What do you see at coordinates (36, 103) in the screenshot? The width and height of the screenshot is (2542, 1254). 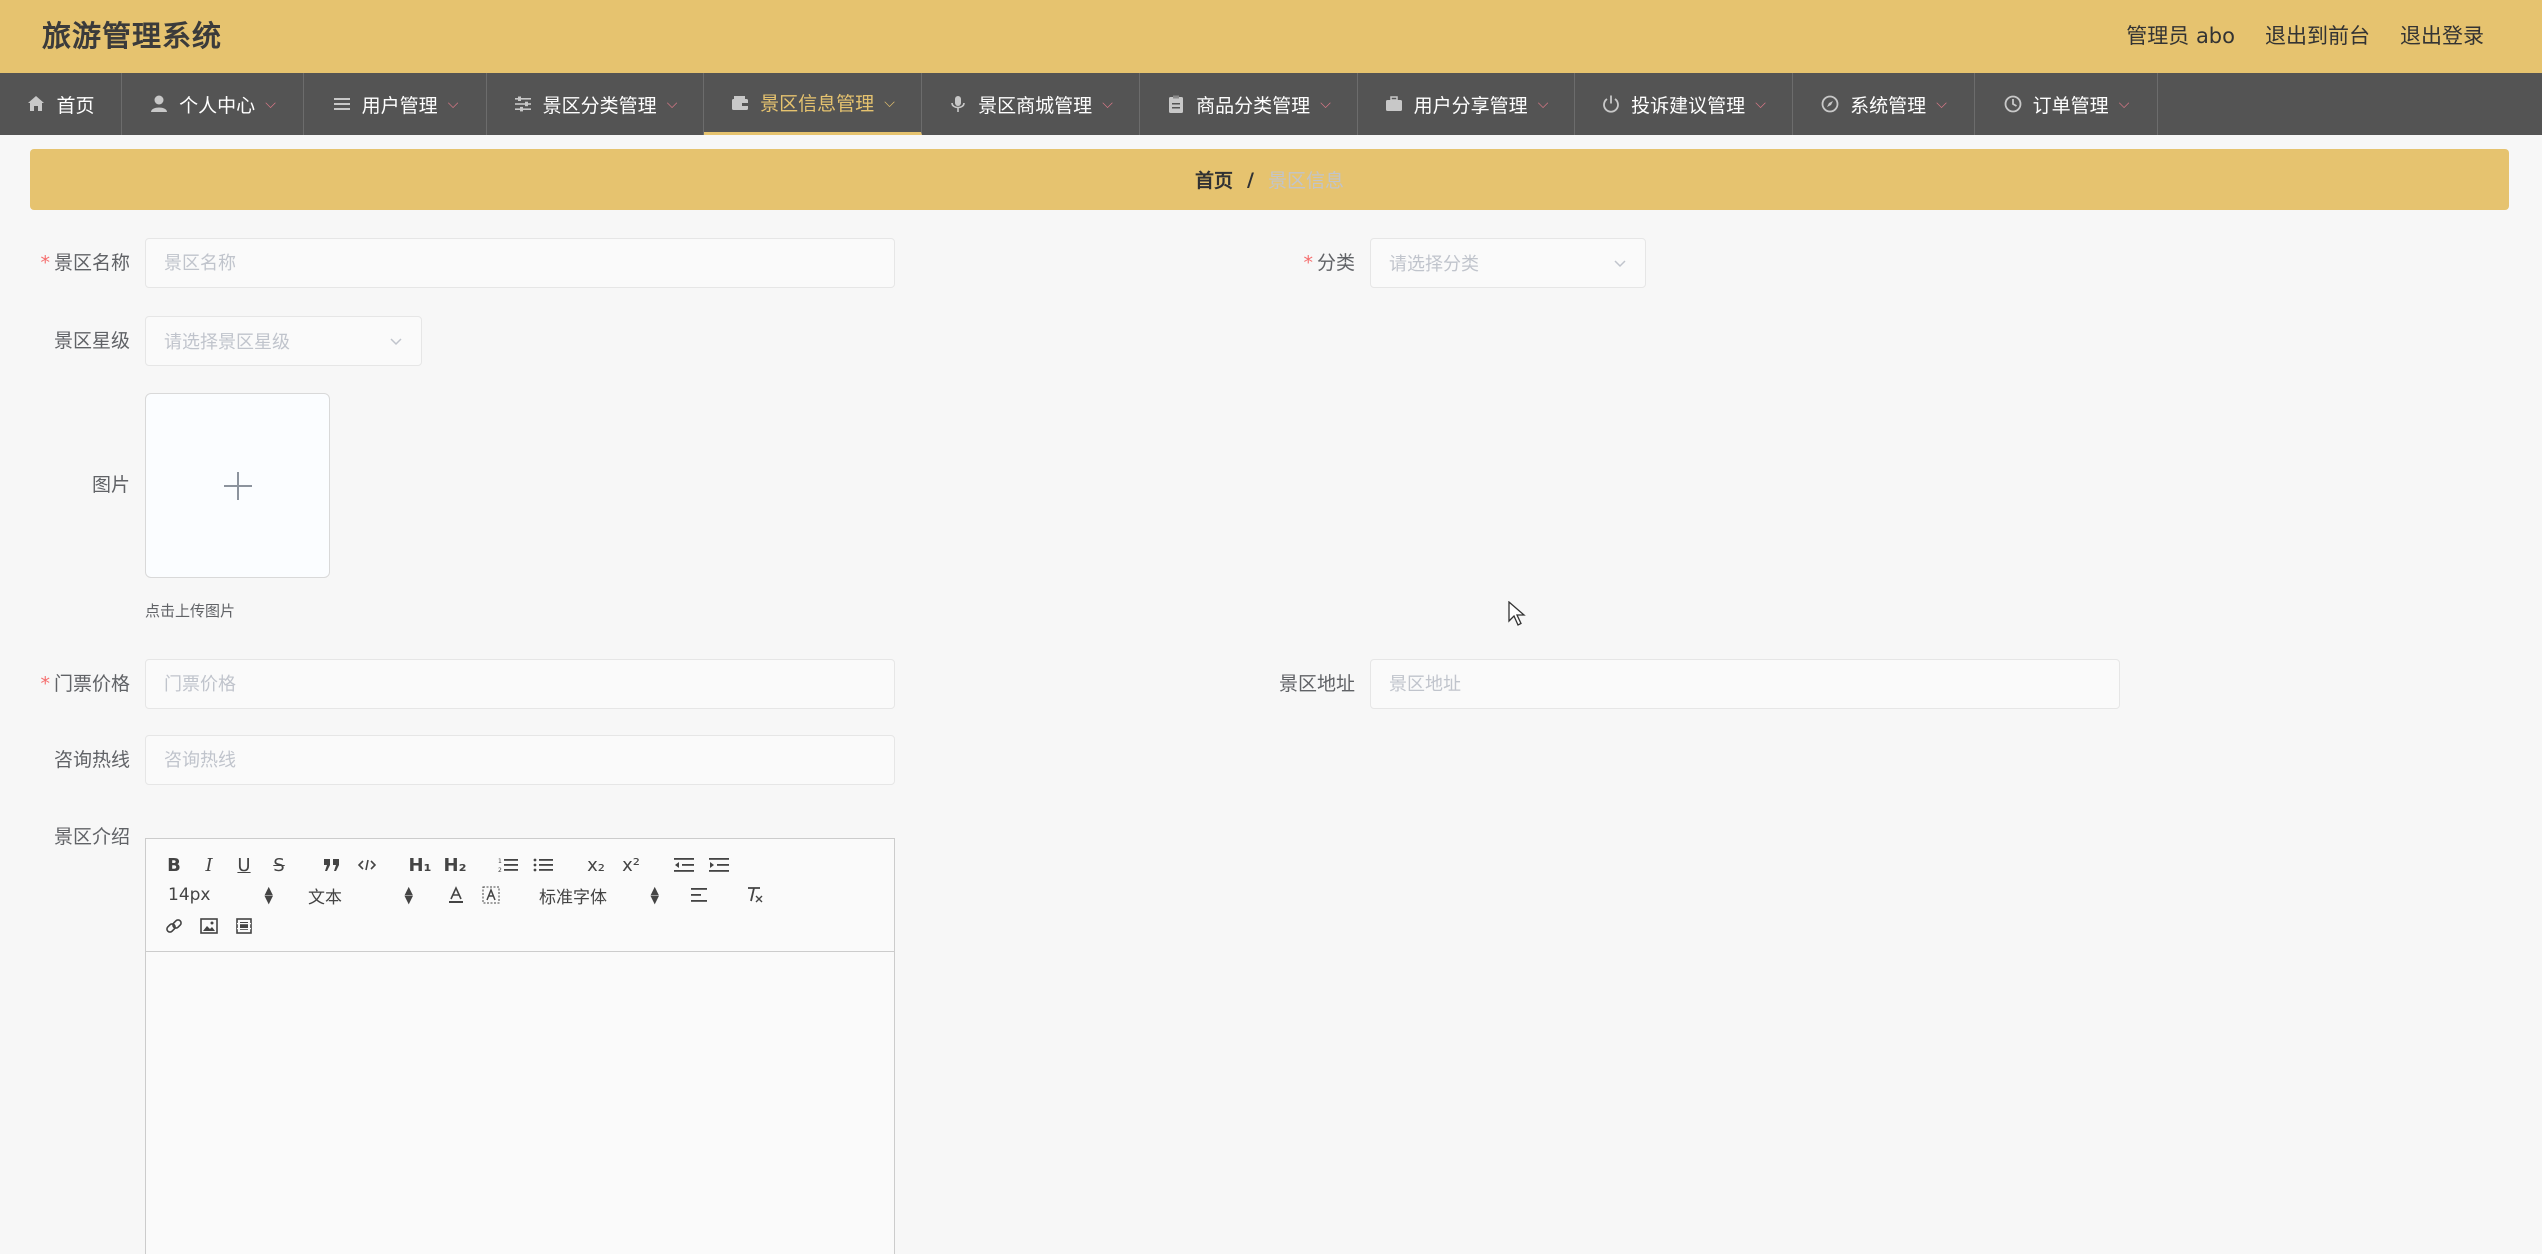 I see `home-icon` at bounding box center [36, 103].